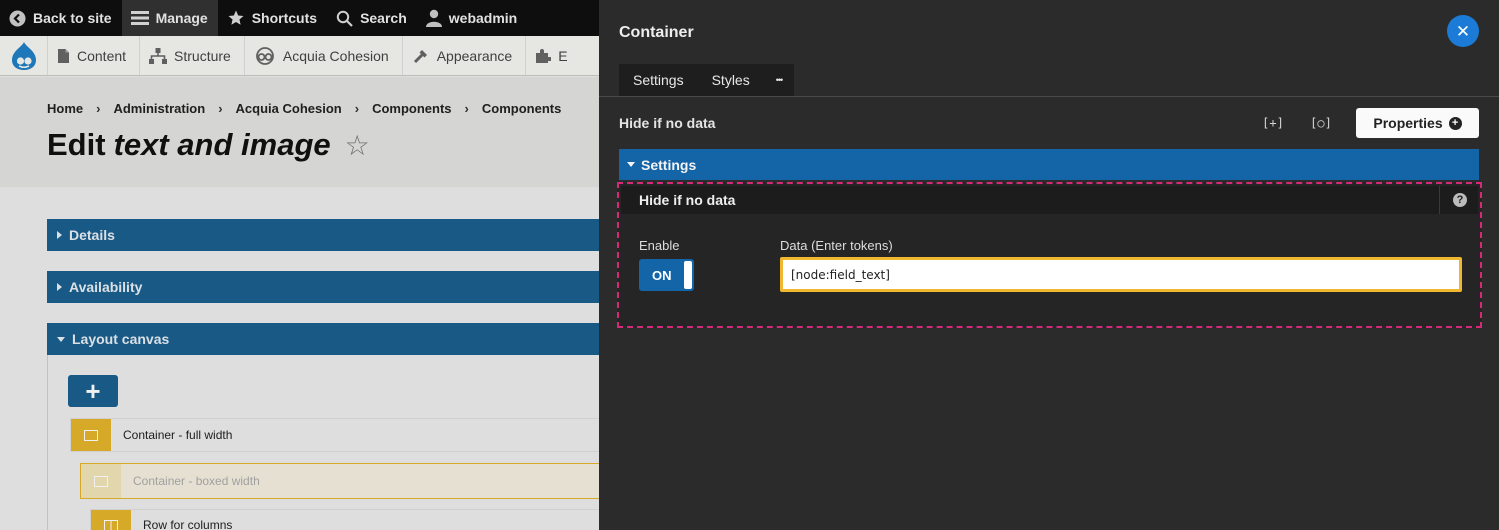 Image resolution: width=1499 pixels, height=530 pixels. What do you see at coordinates (159, 108) in the screenshot?
I see `breadcrumb-administration: Administration` at bounding box center [159, 108].